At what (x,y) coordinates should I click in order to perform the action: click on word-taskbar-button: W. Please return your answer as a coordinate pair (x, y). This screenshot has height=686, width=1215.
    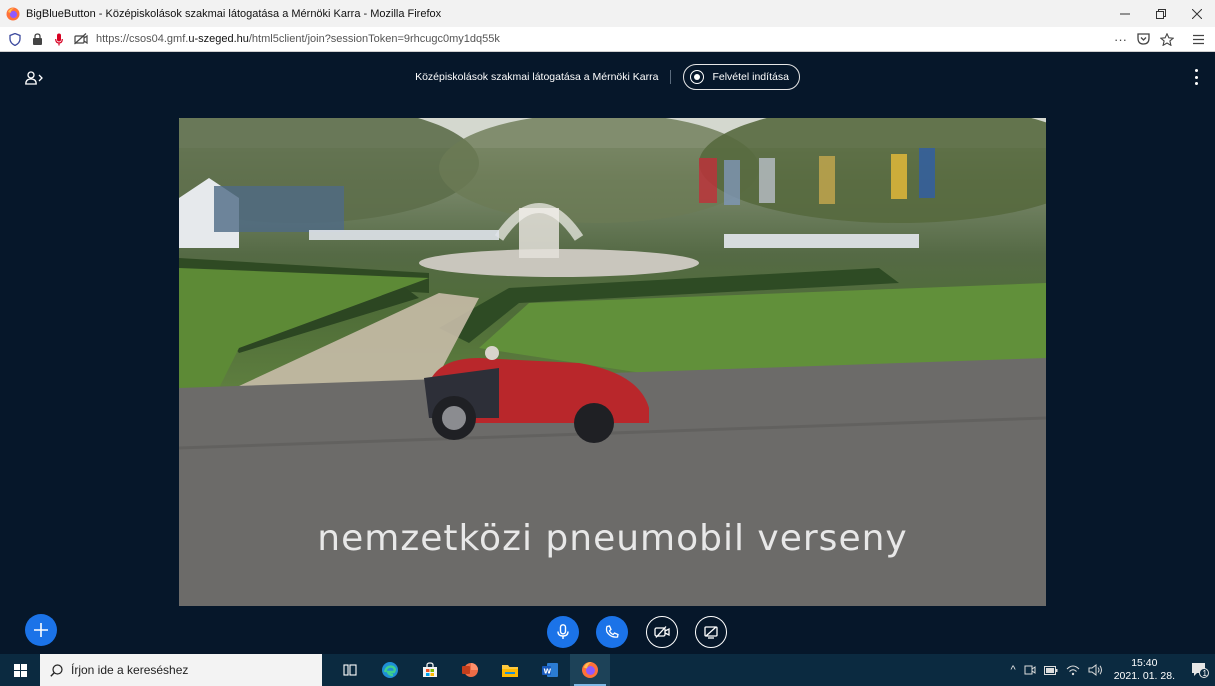
    Looking at the image, I should click on (550, 670).